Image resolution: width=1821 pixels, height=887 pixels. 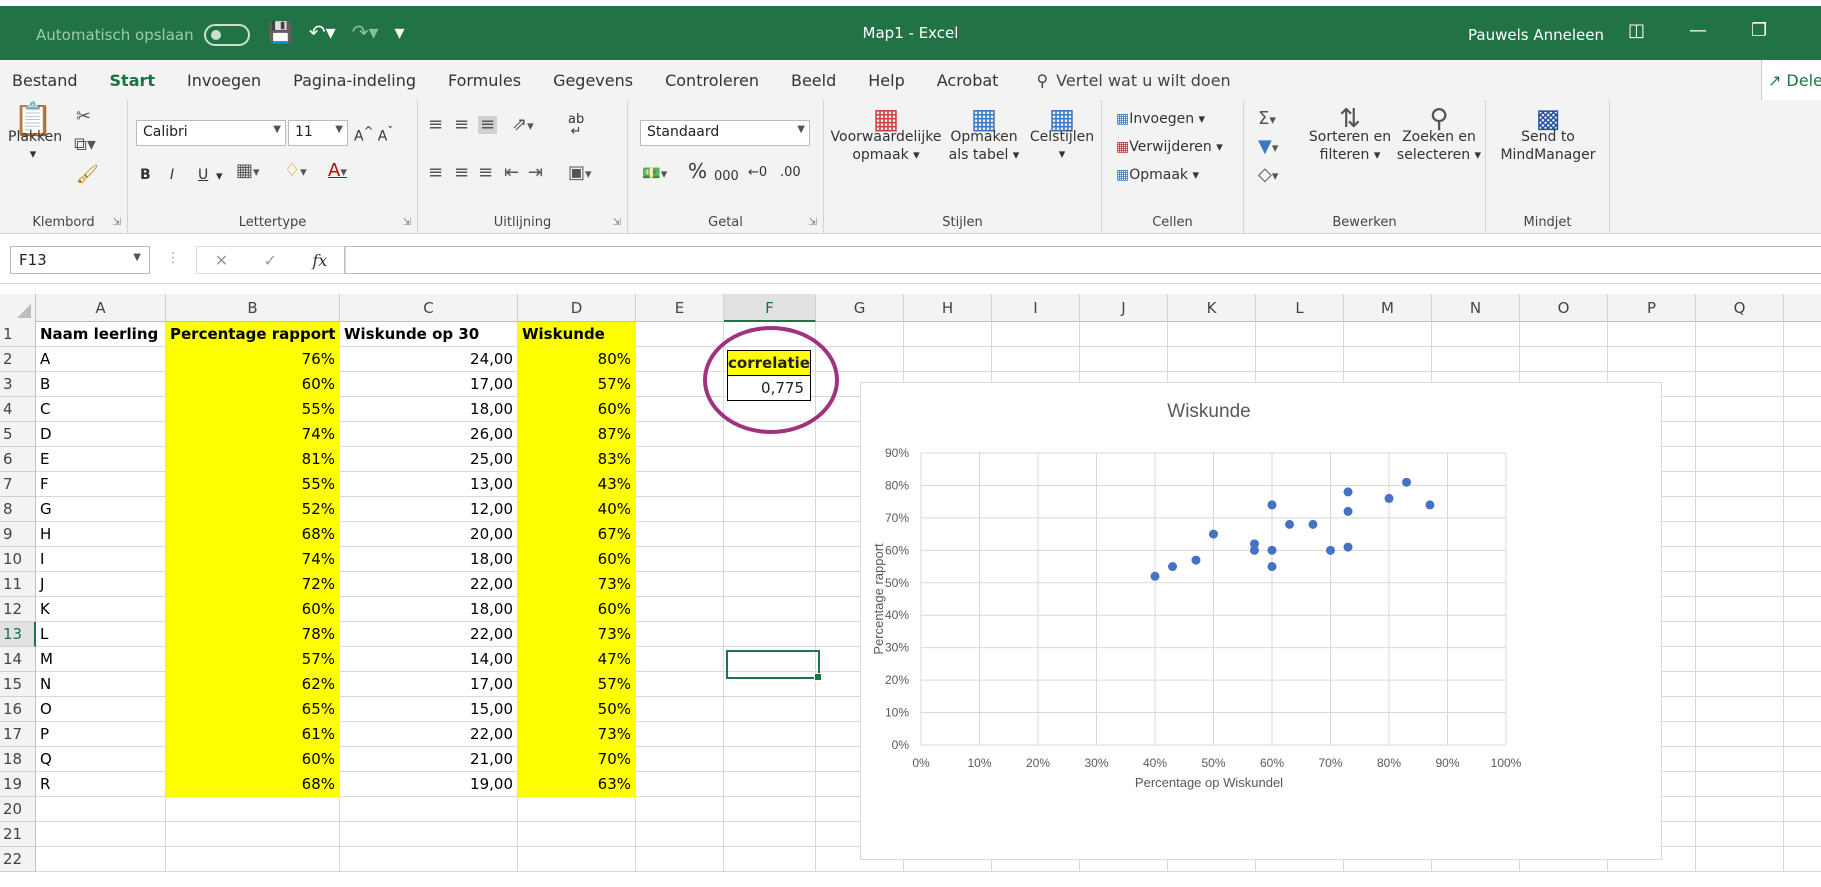 I want to click on row-header: 2, so click(x=18, y=359).